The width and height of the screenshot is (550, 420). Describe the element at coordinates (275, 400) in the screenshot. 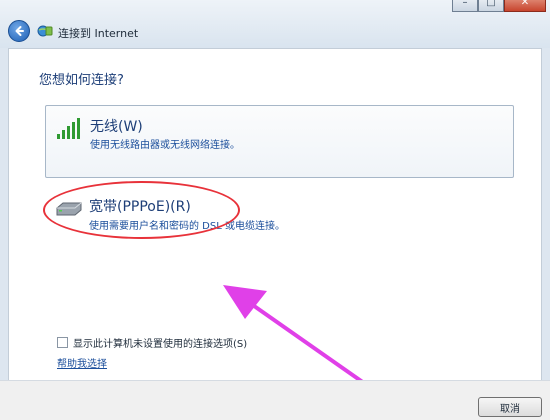

I see `dialog-footer: 取消` at that location.